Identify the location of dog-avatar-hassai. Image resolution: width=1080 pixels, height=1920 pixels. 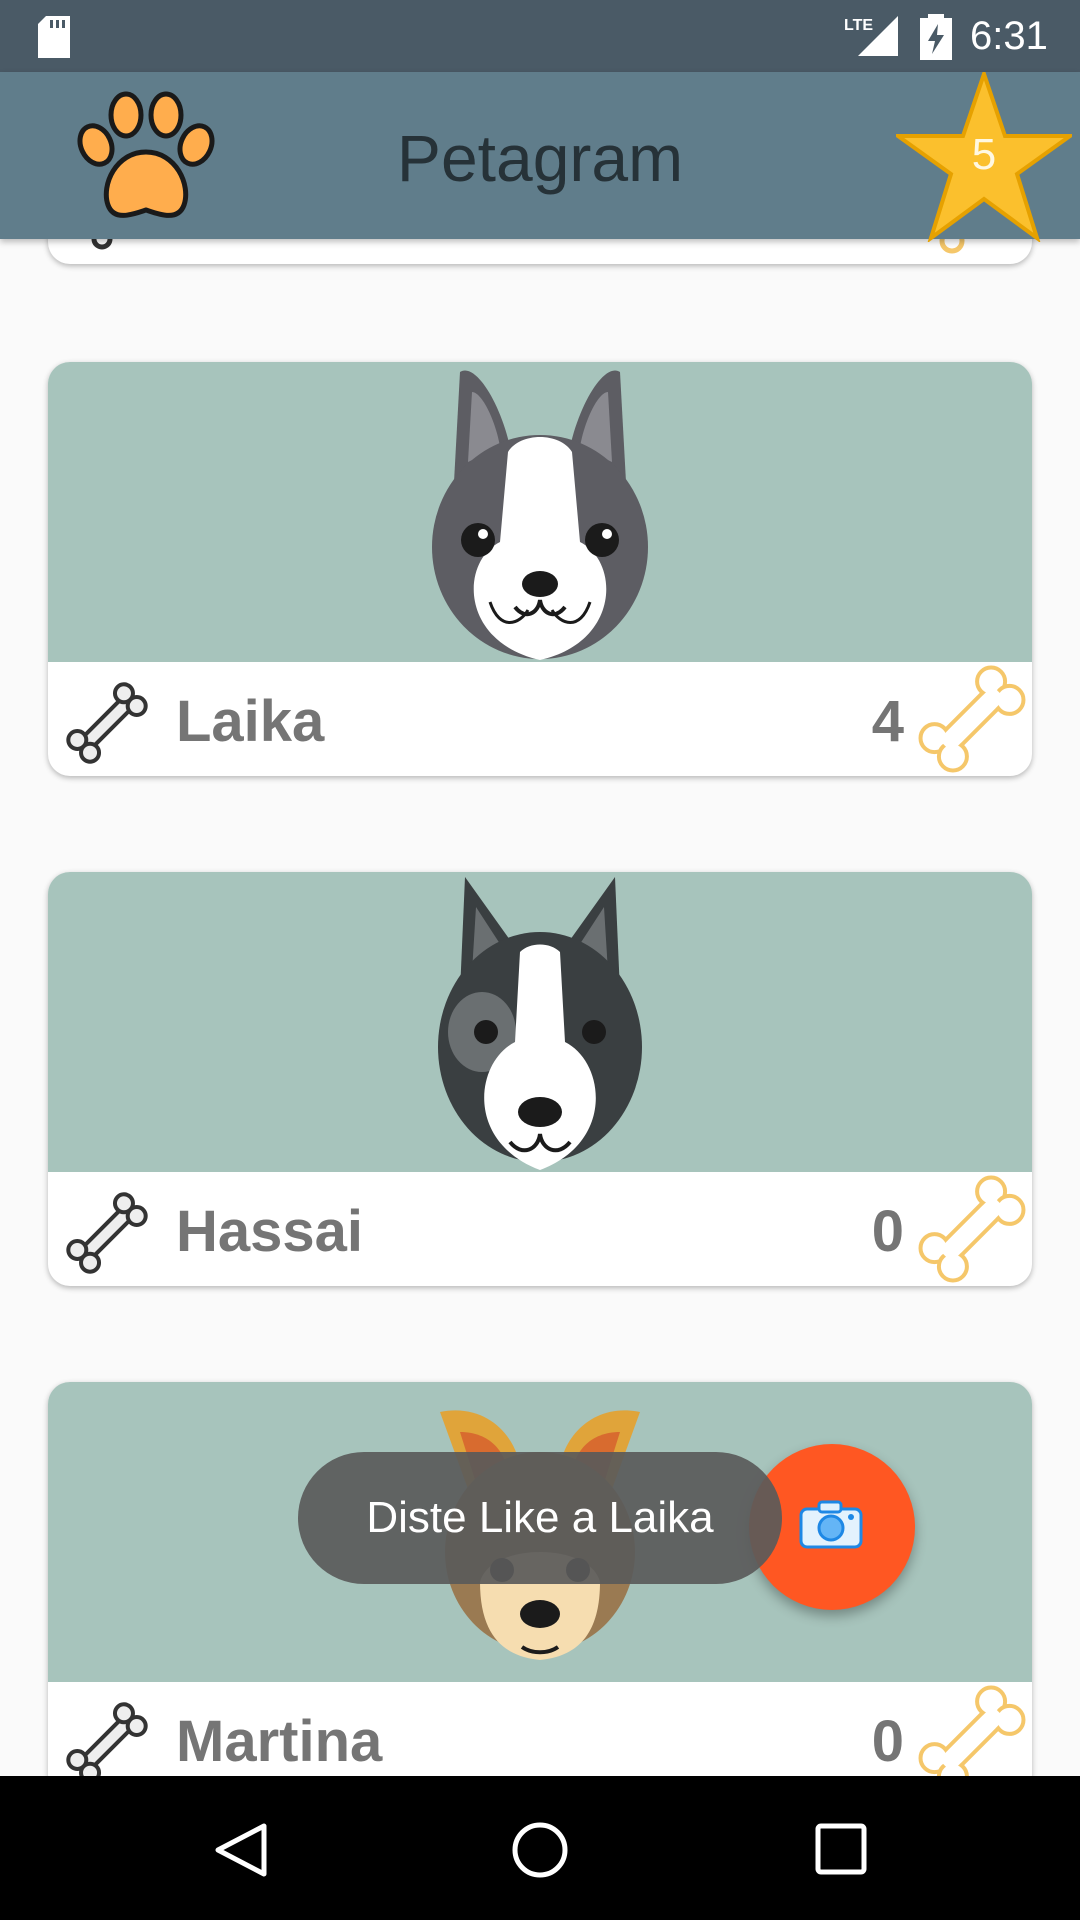
(540, 1023).